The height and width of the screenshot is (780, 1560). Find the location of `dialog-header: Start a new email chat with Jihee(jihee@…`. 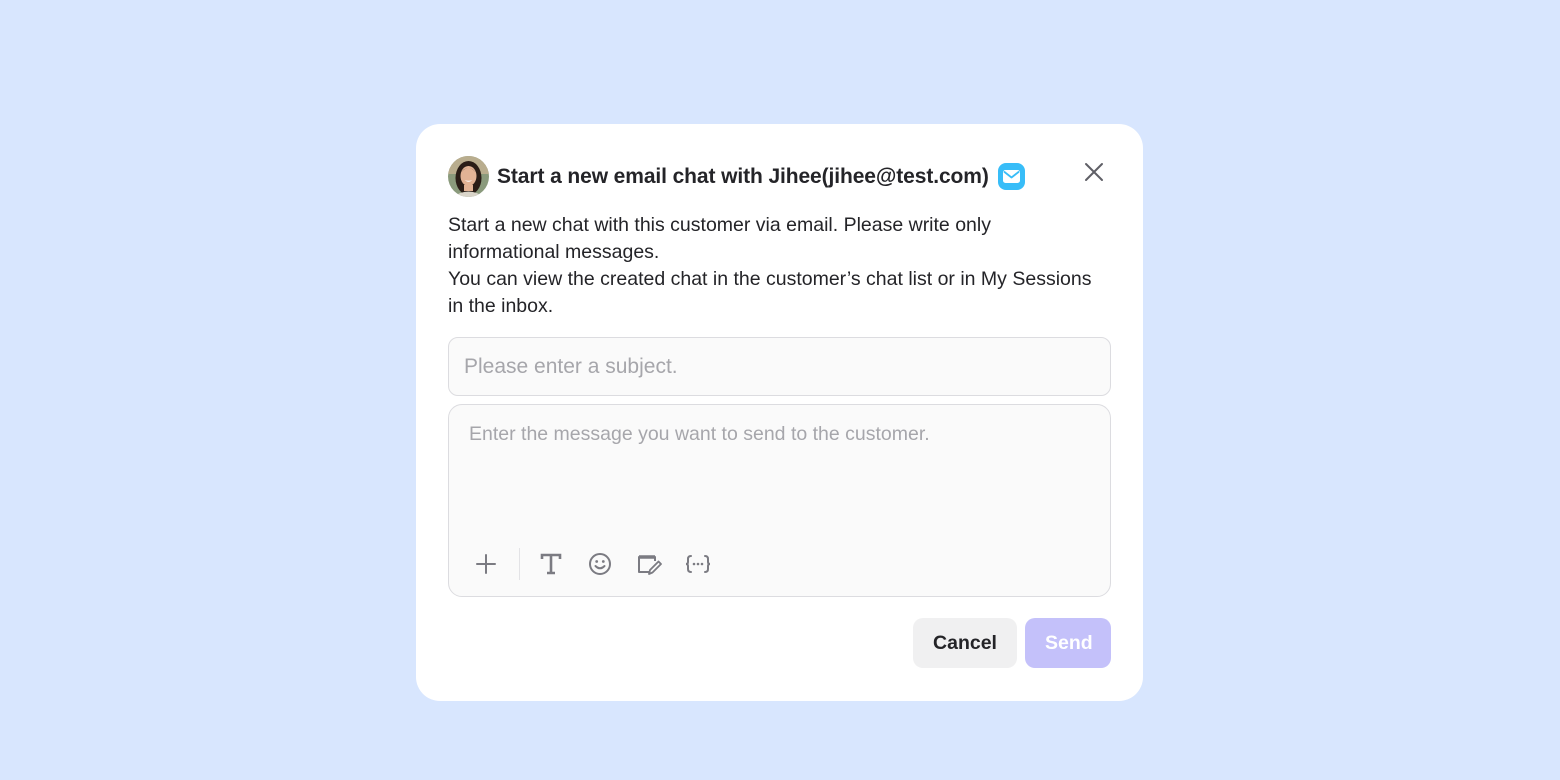

dialog-header: Start a new email chat with Jihee(jihee@… is located at coordinates (736, 176).